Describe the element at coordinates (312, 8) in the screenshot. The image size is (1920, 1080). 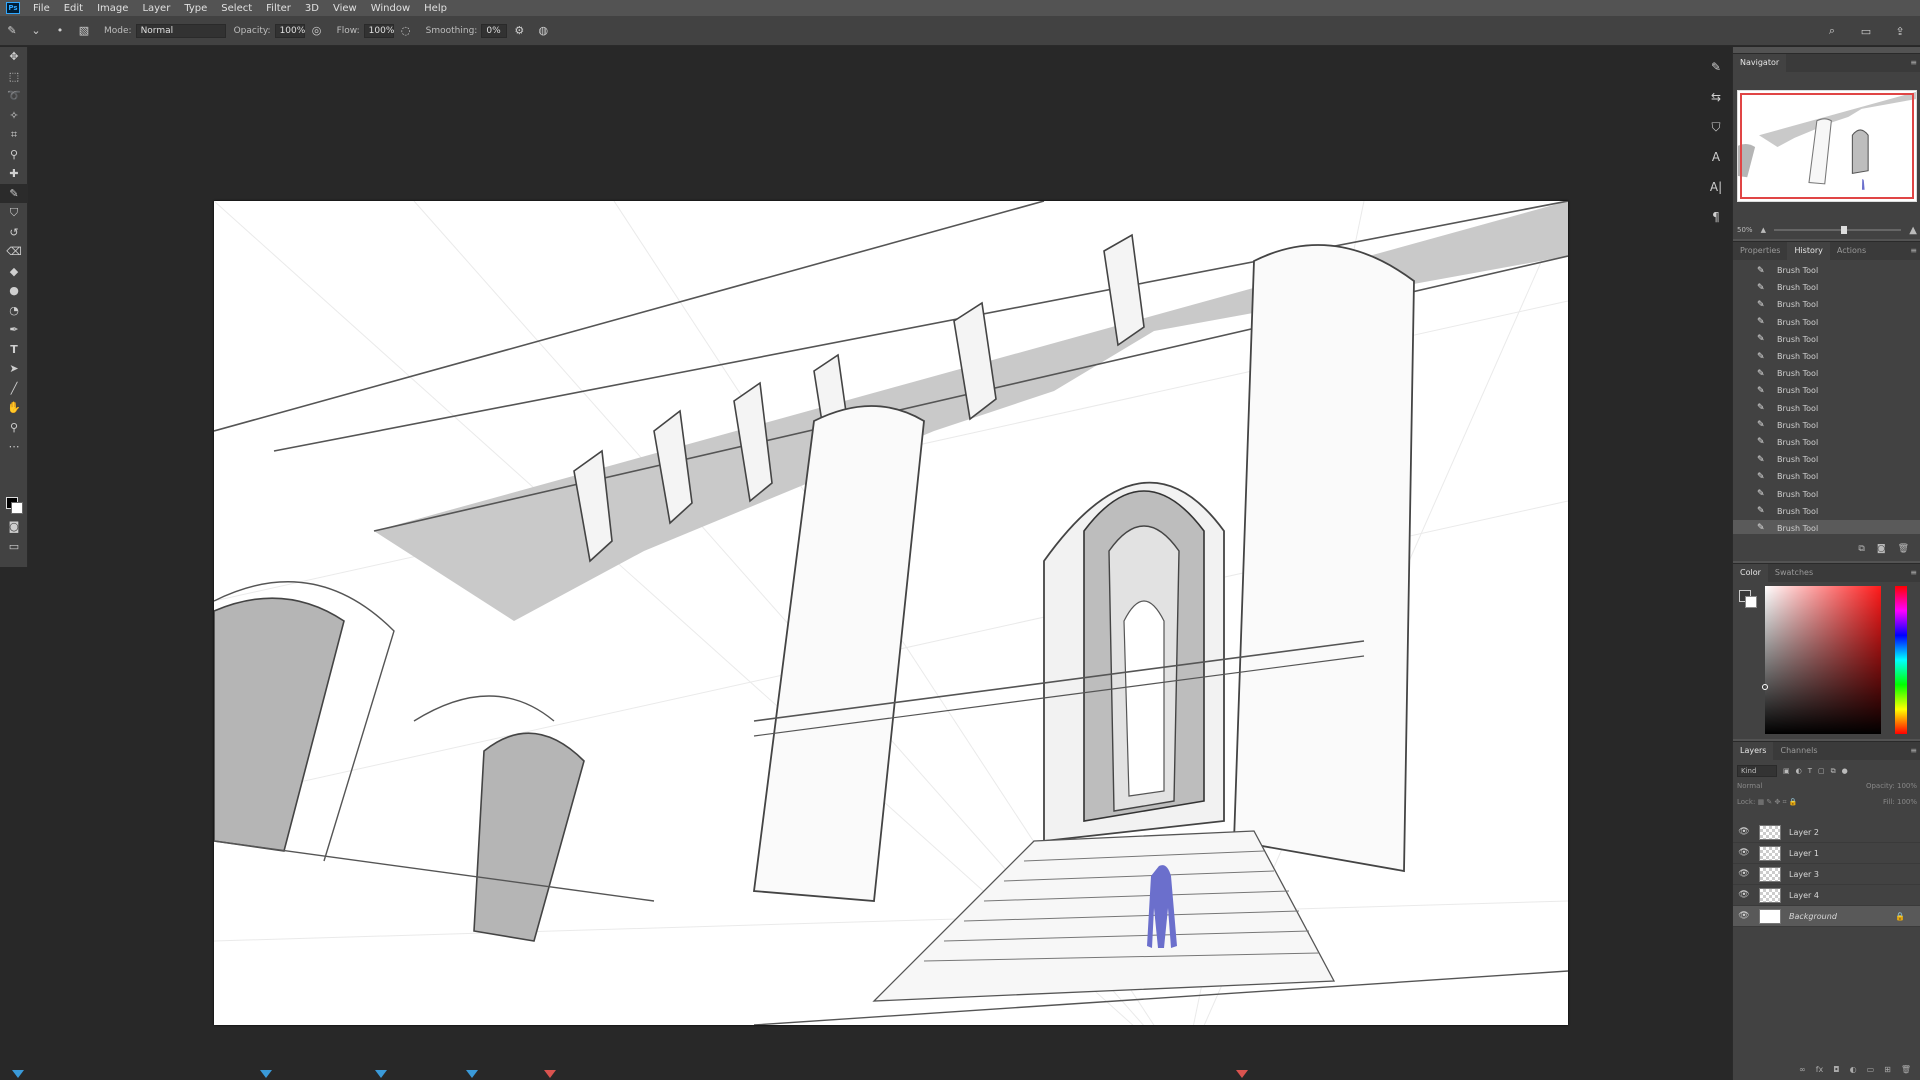
I see `menu-3d: 3D` at that location.